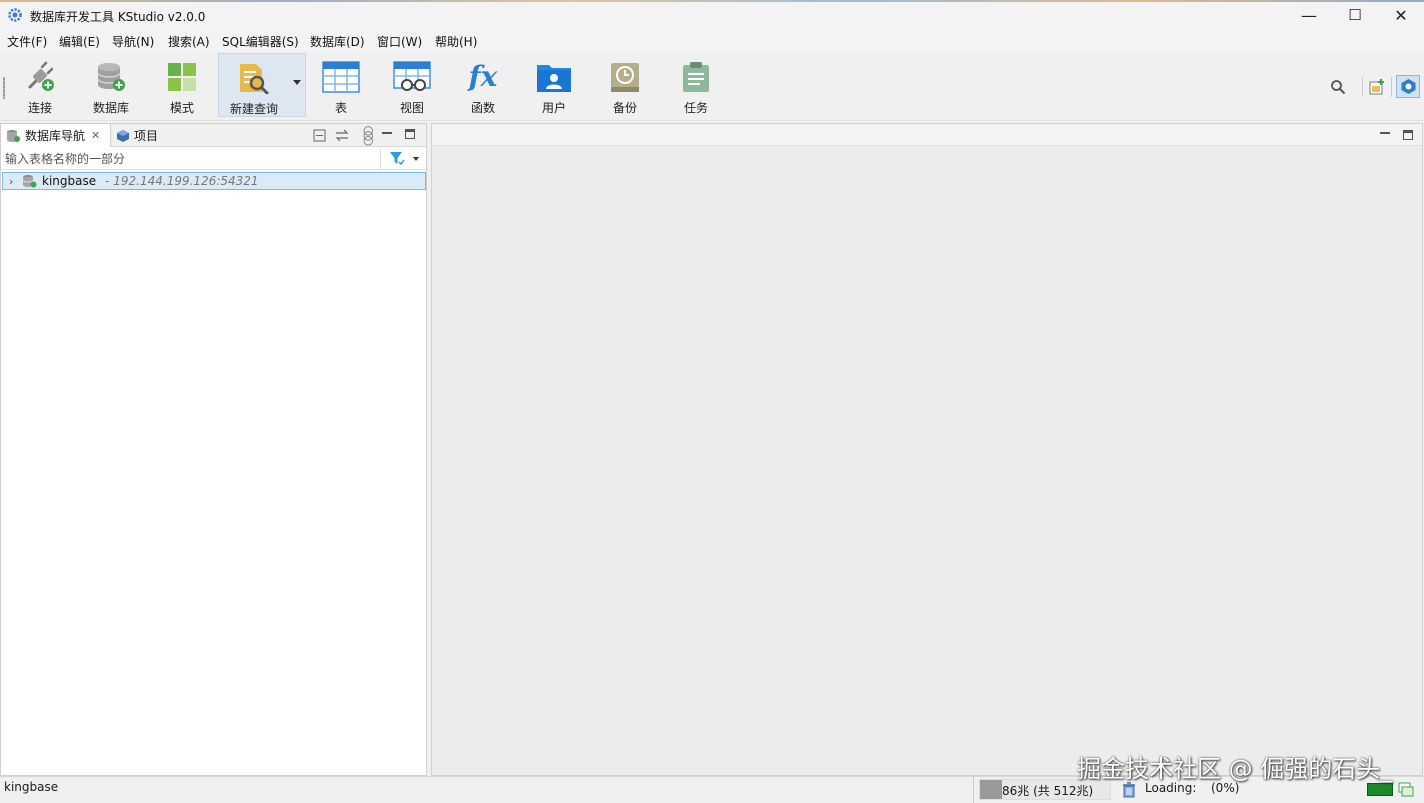  What do you see at coordinates (1362, 87) in the screenshot?
I see `toolbar-separator` at bounding box center [1362, 87].